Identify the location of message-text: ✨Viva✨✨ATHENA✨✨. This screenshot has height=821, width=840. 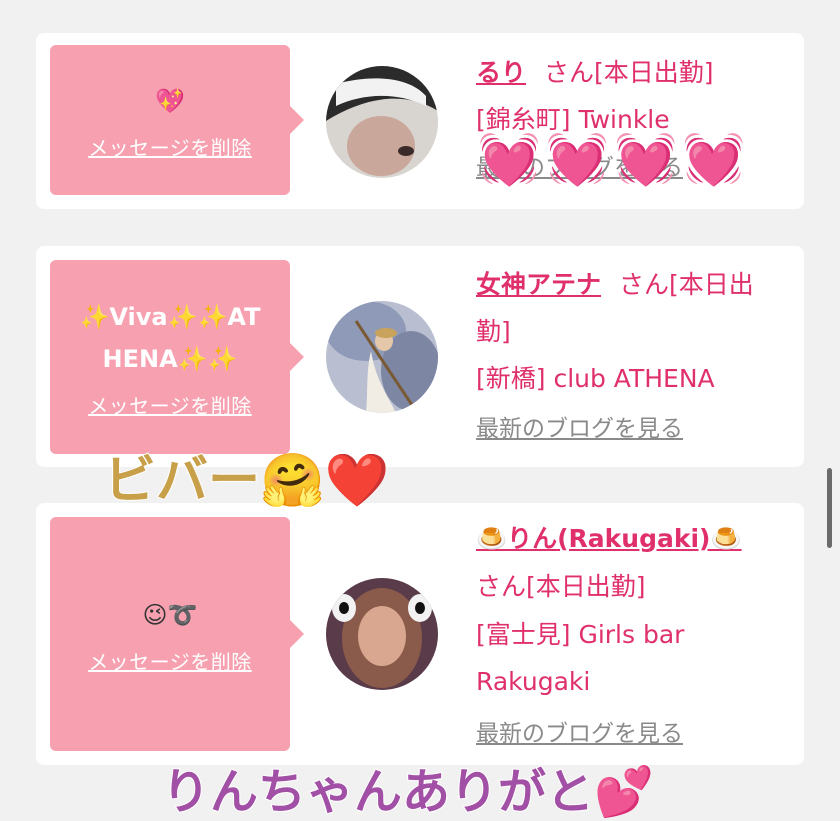
(170, 337).